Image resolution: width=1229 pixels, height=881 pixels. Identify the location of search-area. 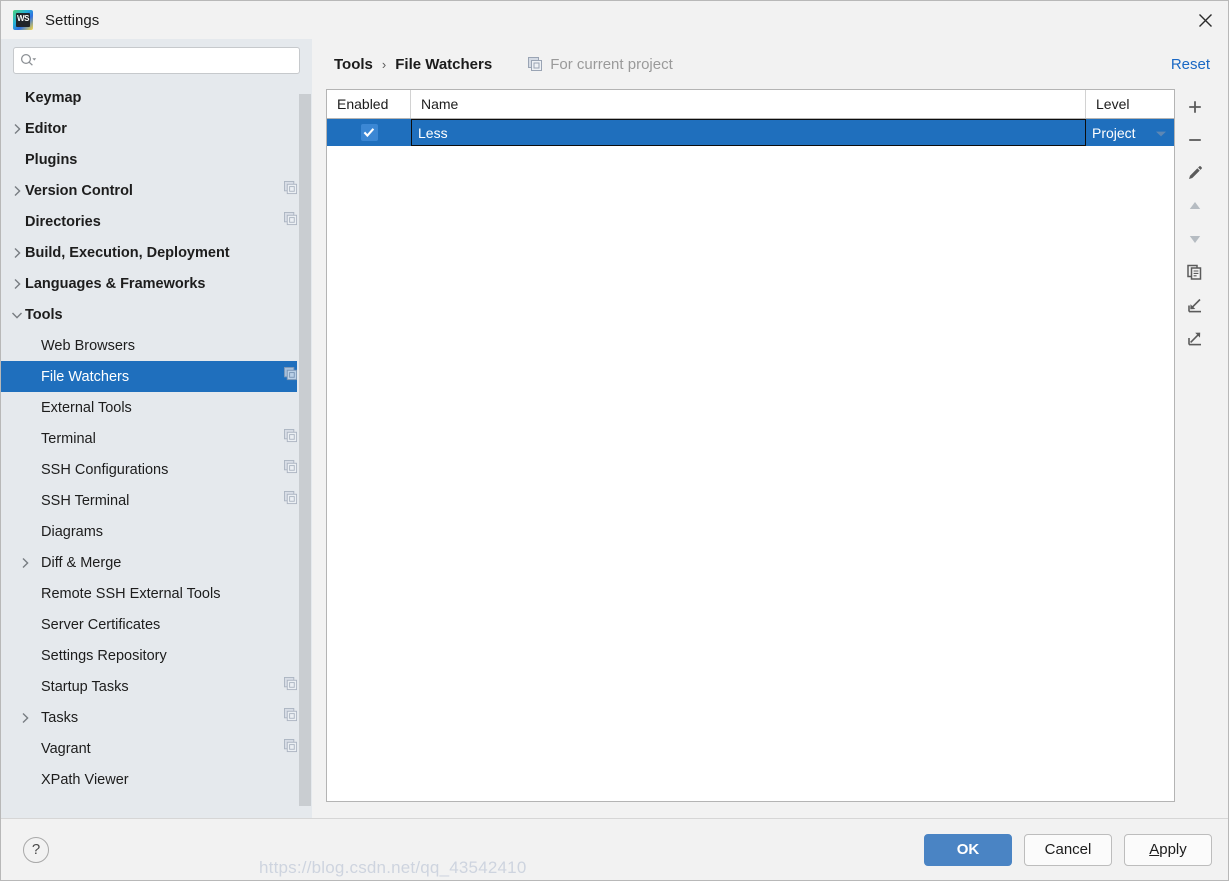
(156, 59).